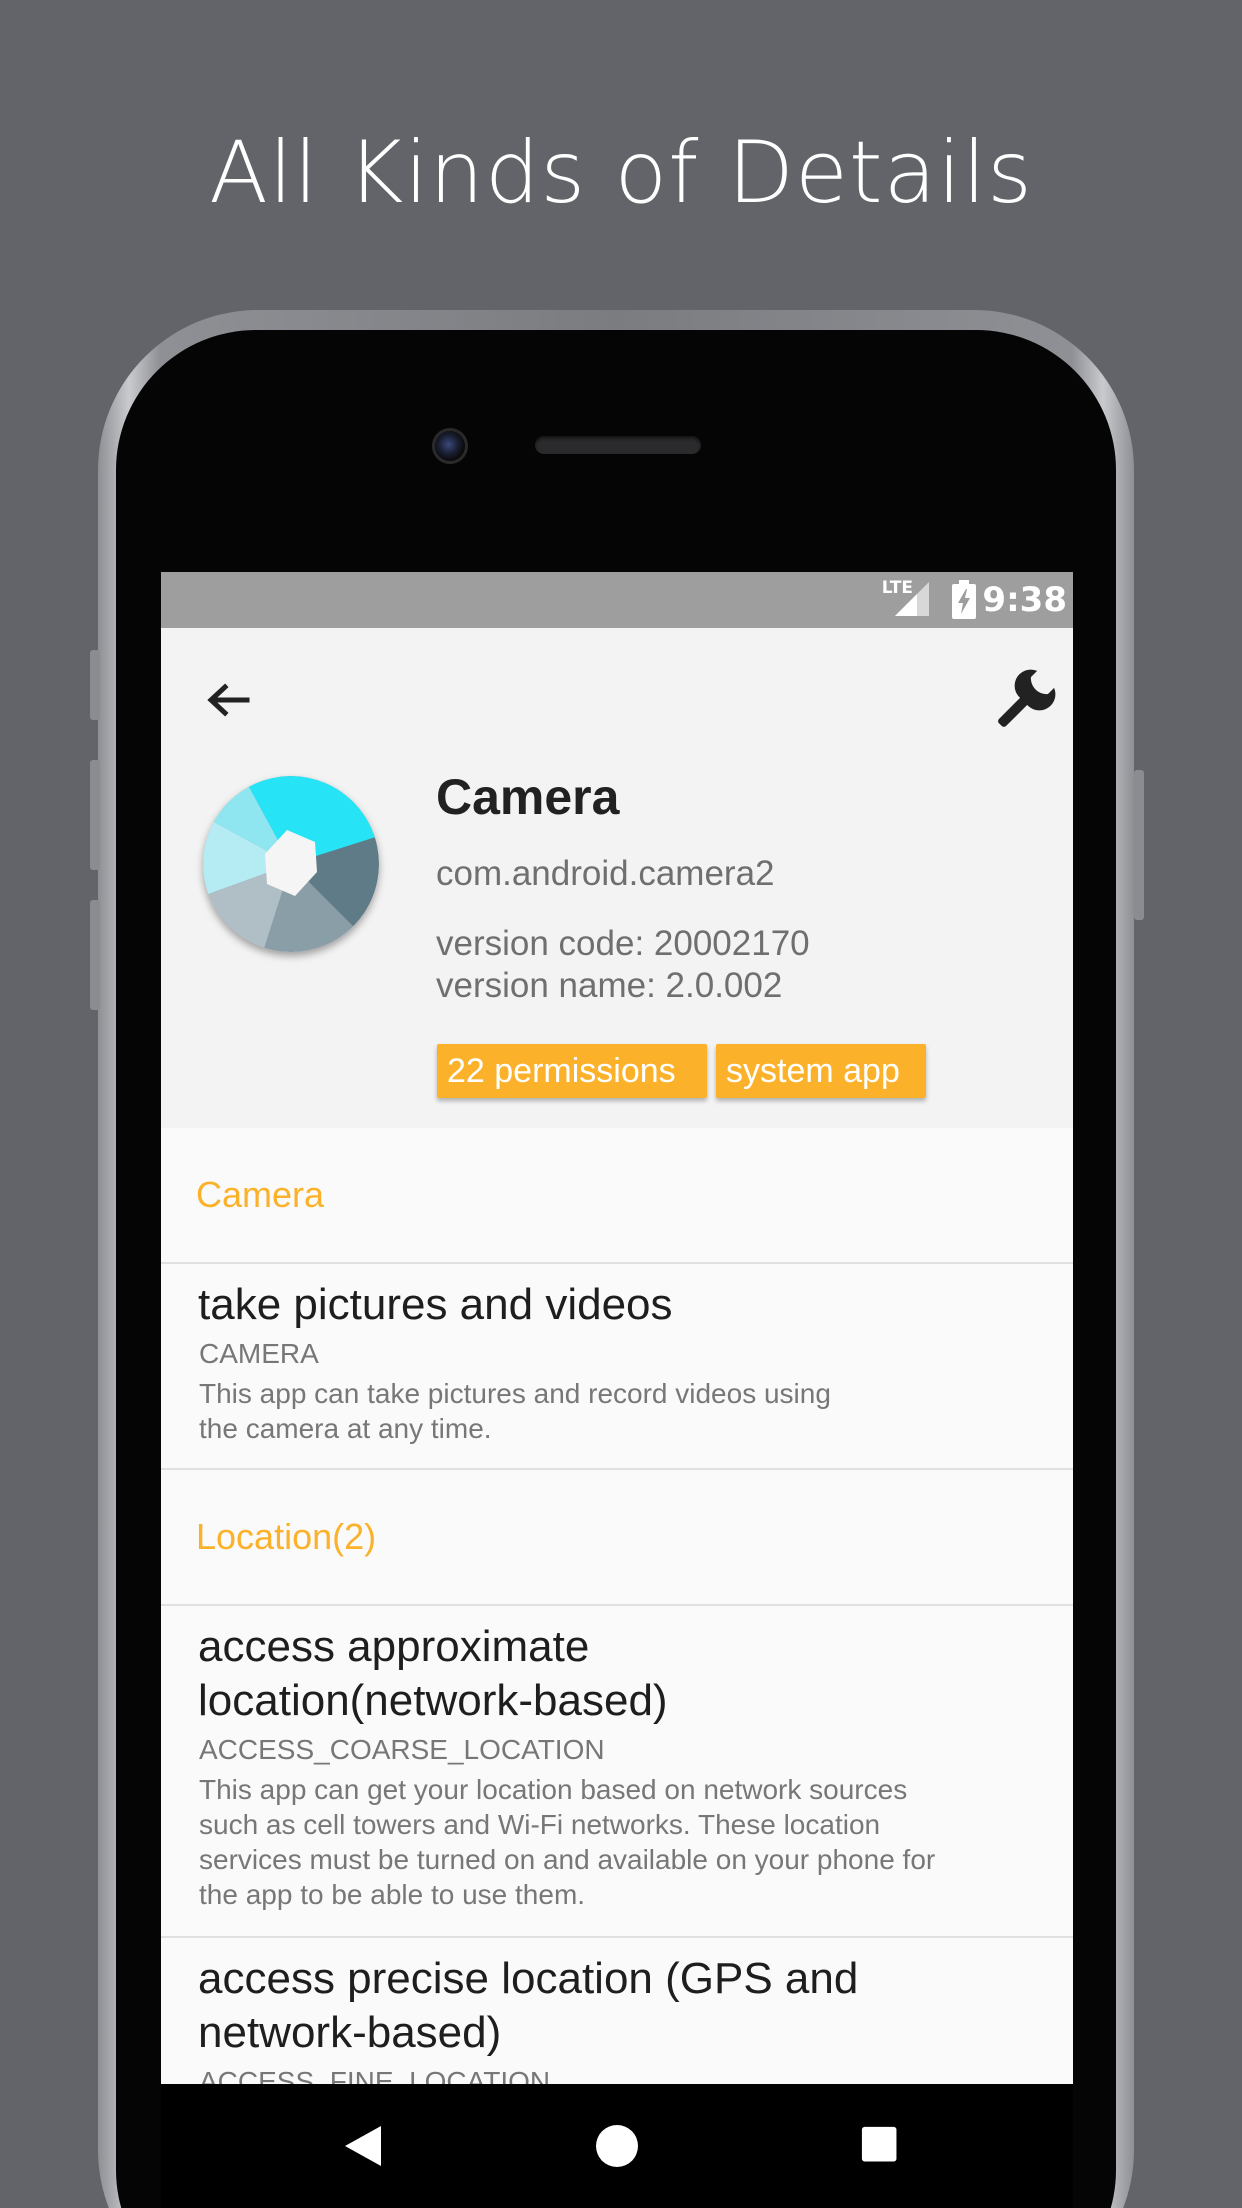 The width and height of the screenshot is (1242, 2208). What do you see at coordinates (912, 599) in the screenshot?
I see `signal-icon` at bounding box center [912, 599].